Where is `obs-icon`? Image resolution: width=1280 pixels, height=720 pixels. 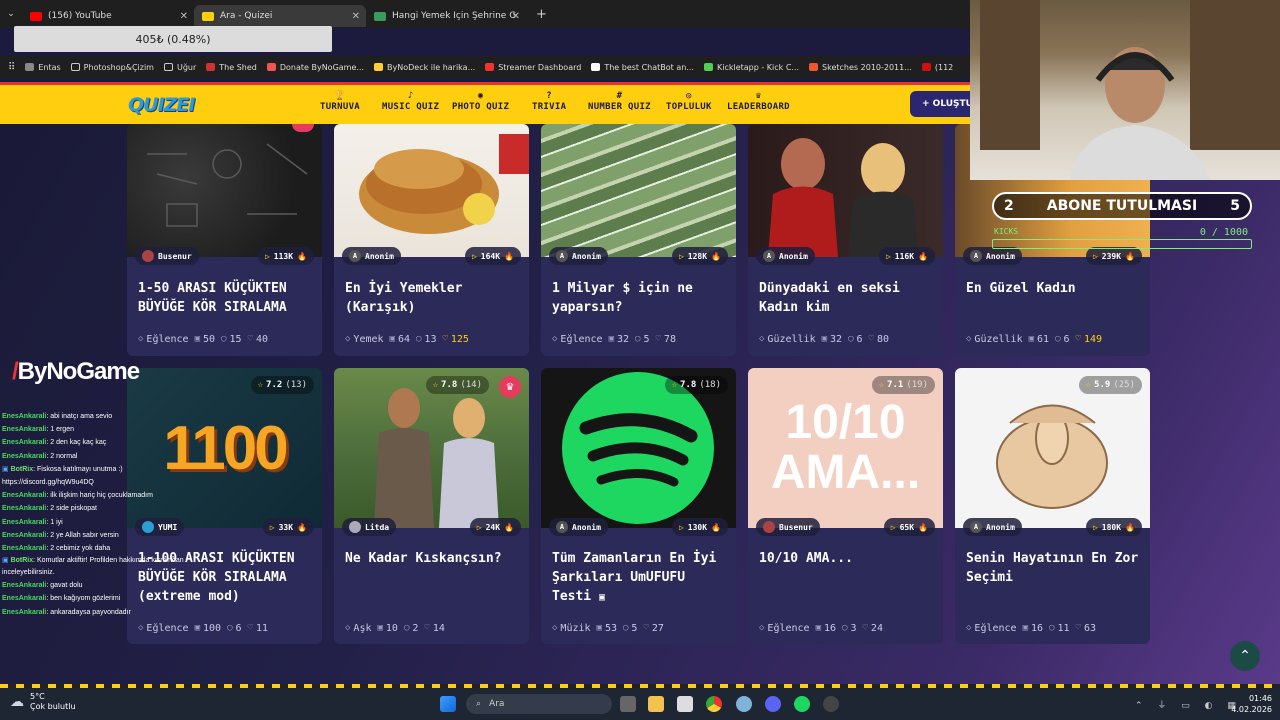 obs-icon is located at coordinates (831, 704).